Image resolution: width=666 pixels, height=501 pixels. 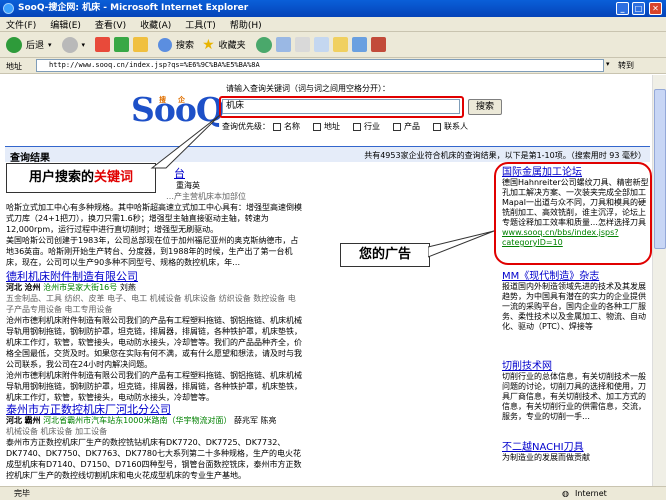 I want to click on favorites-star-icon: ★, so click(x=208, y=45).